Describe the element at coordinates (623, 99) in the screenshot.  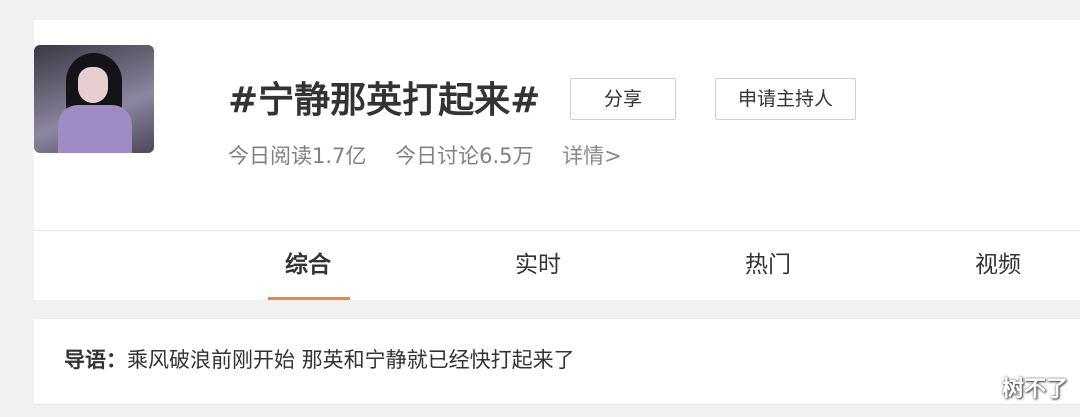
I see `share-button: 分享` at that location.